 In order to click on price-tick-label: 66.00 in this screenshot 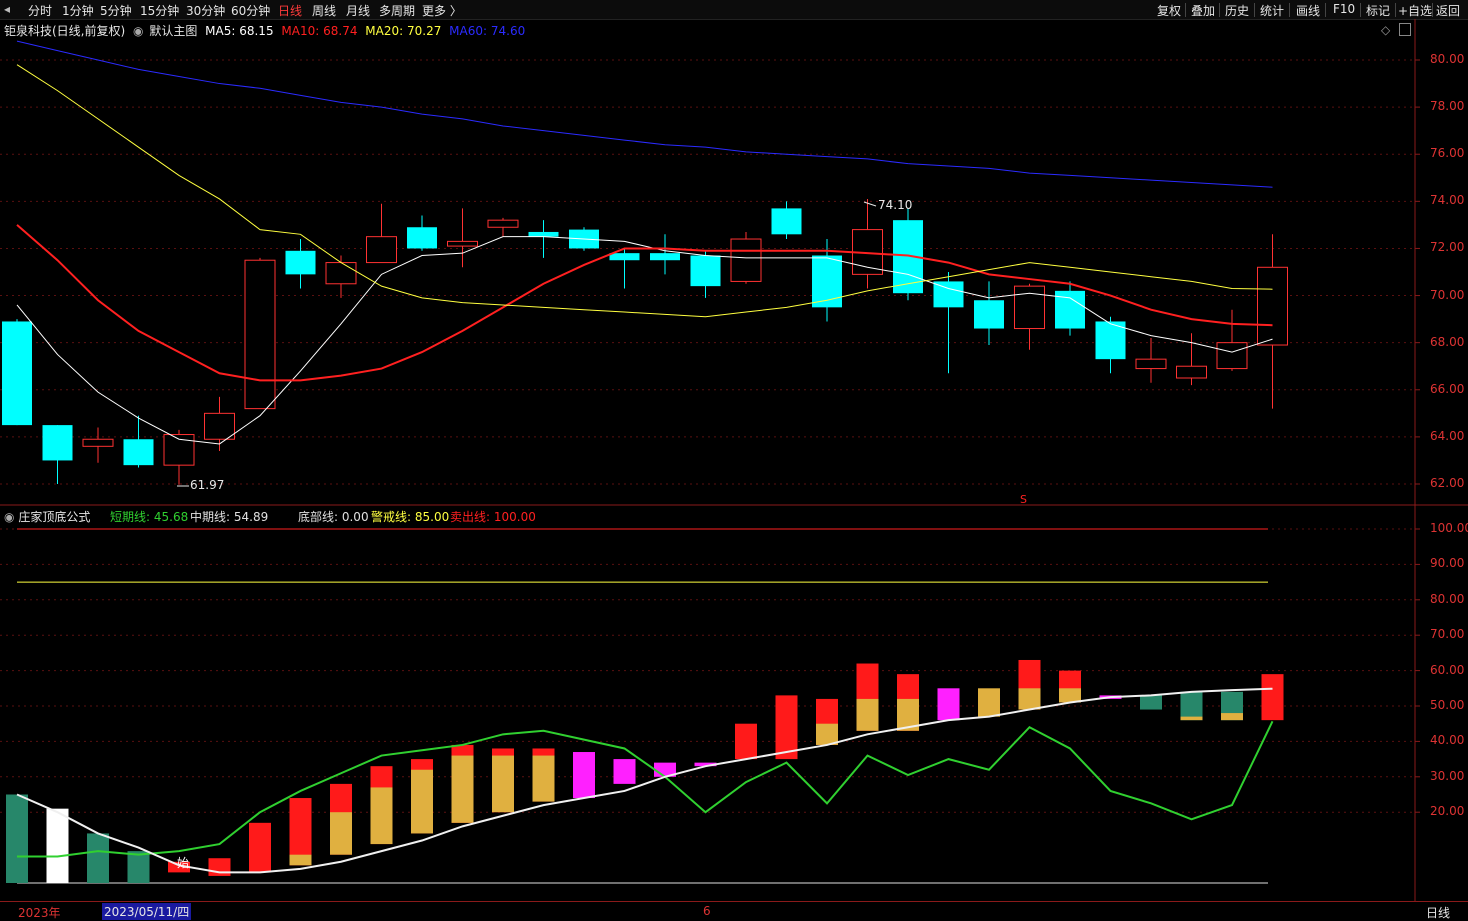, I will do `click(1447, 388)`.